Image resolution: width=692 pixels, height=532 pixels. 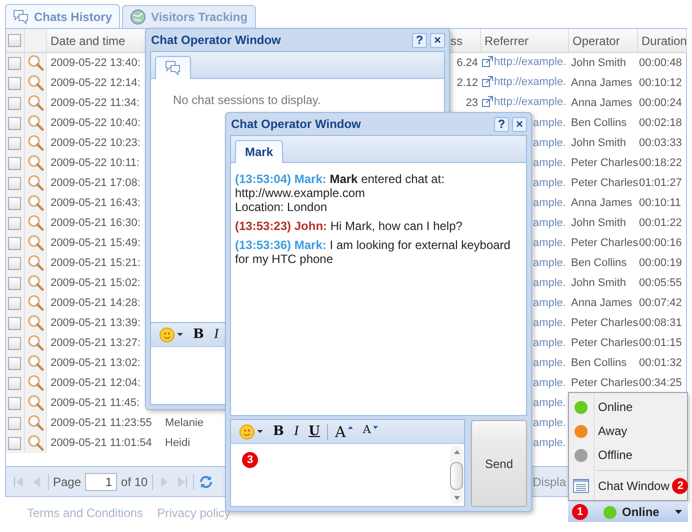 I want to click on table-cell: 2009-05-22 10:23:, so click(x=95, y=143).